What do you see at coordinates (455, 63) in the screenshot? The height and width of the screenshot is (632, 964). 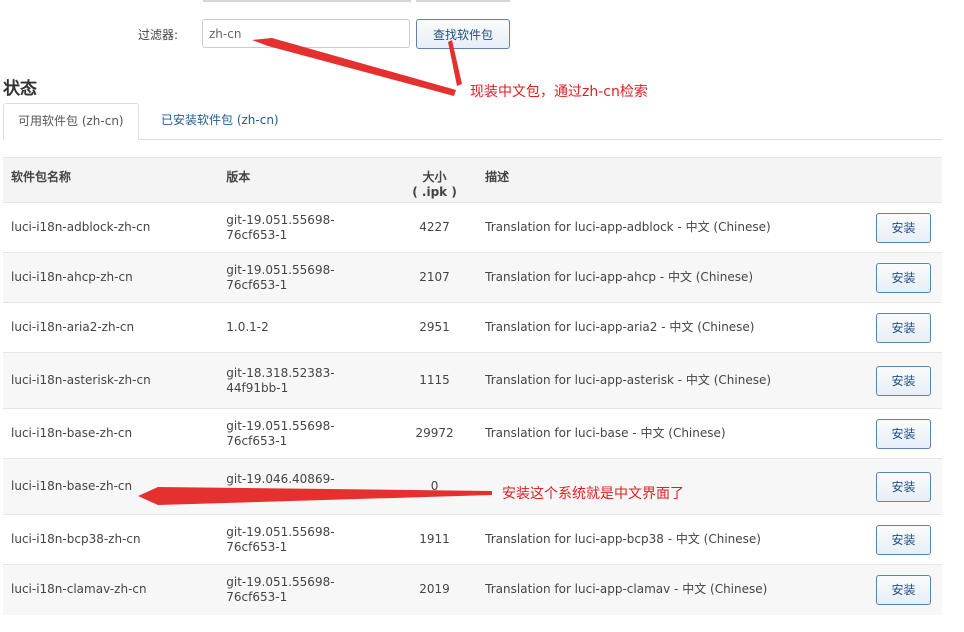 I see `annotation-arrow-1-tail` at bounding box center [455, 63].